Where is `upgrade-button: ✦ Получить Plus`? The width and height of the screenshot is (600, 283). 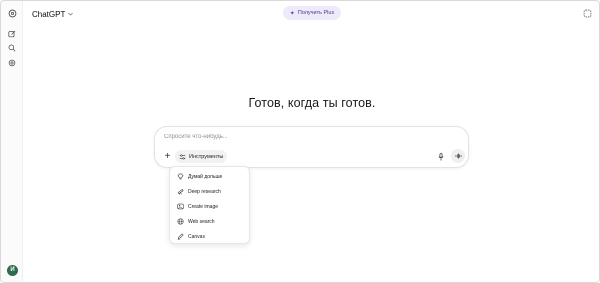
upgrade-button: ✦ Получить Plus is located at coordinates (312, 13).